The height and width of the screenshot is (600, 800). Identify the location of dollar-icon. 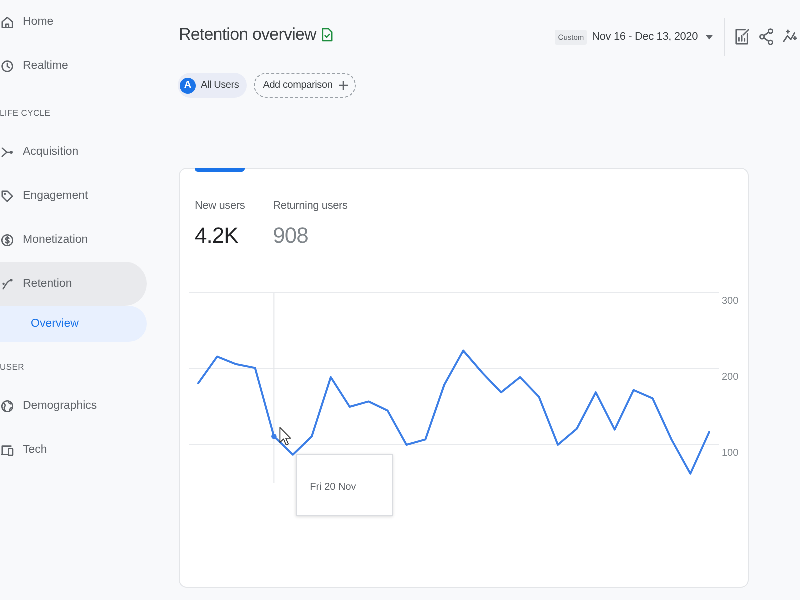
(7, 240).